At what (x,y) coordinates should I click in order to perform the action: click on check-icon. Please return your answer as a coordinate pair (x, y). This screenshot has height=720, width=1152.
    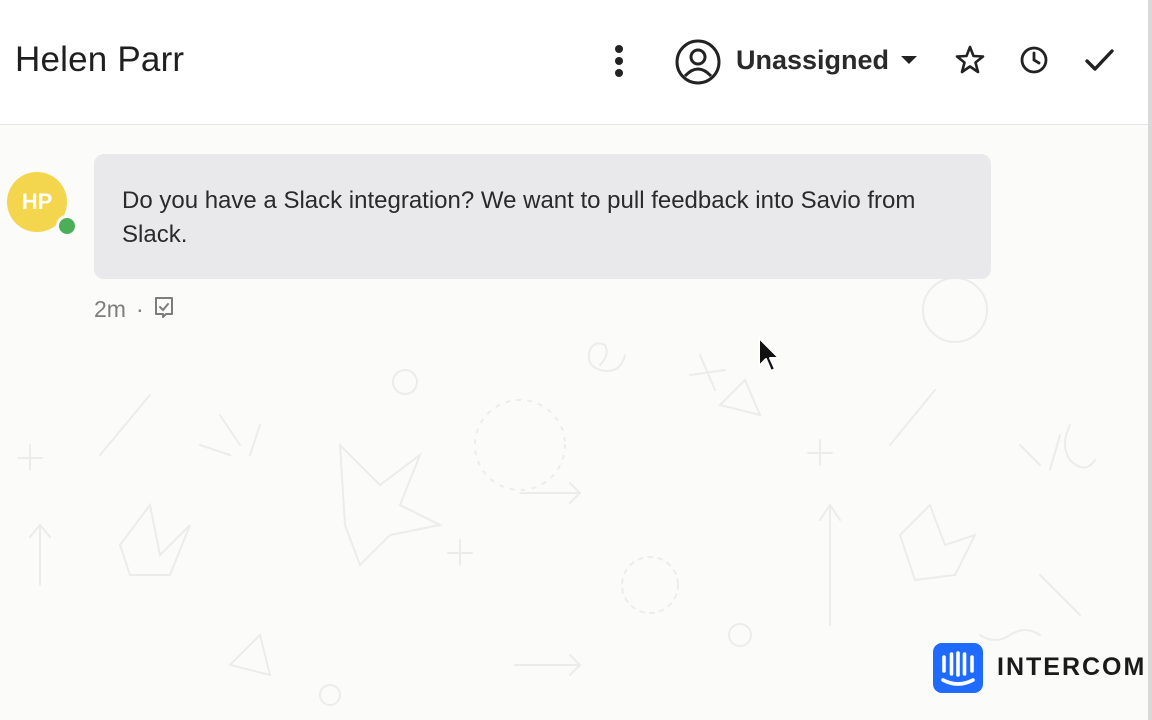
    Looking at the image, I should click on (1099, 60).